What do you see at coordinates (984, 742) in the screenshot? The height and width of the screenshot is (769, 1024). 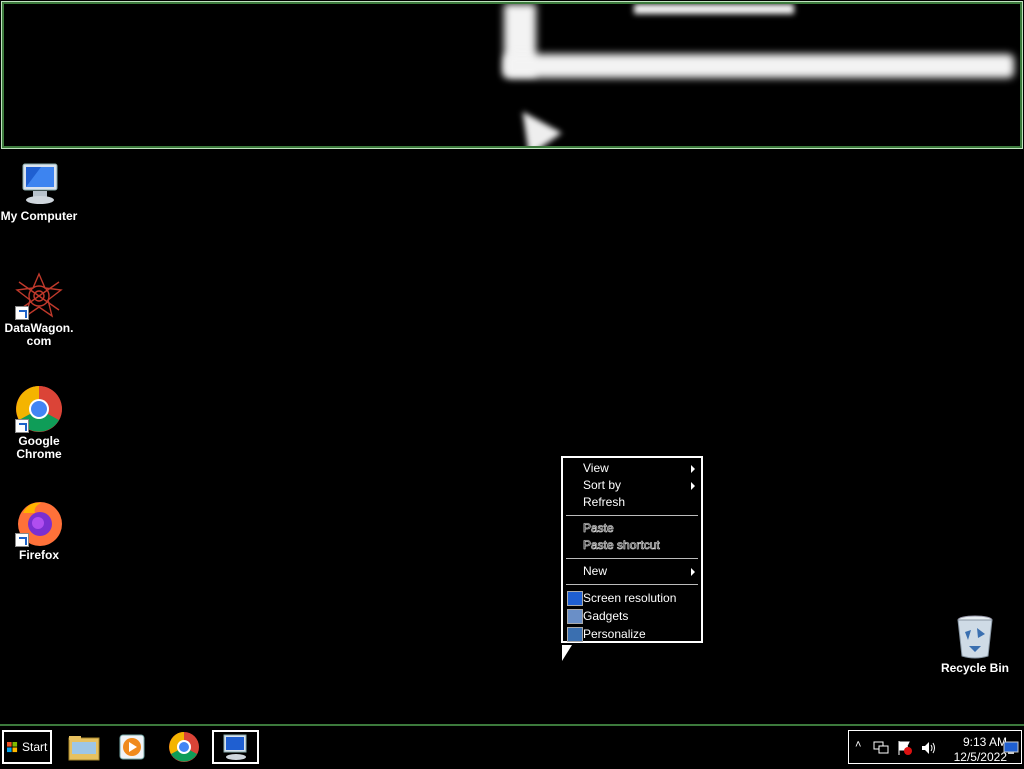 I see `clock-time: 9:13 AM` at bounding box center [984, 742].